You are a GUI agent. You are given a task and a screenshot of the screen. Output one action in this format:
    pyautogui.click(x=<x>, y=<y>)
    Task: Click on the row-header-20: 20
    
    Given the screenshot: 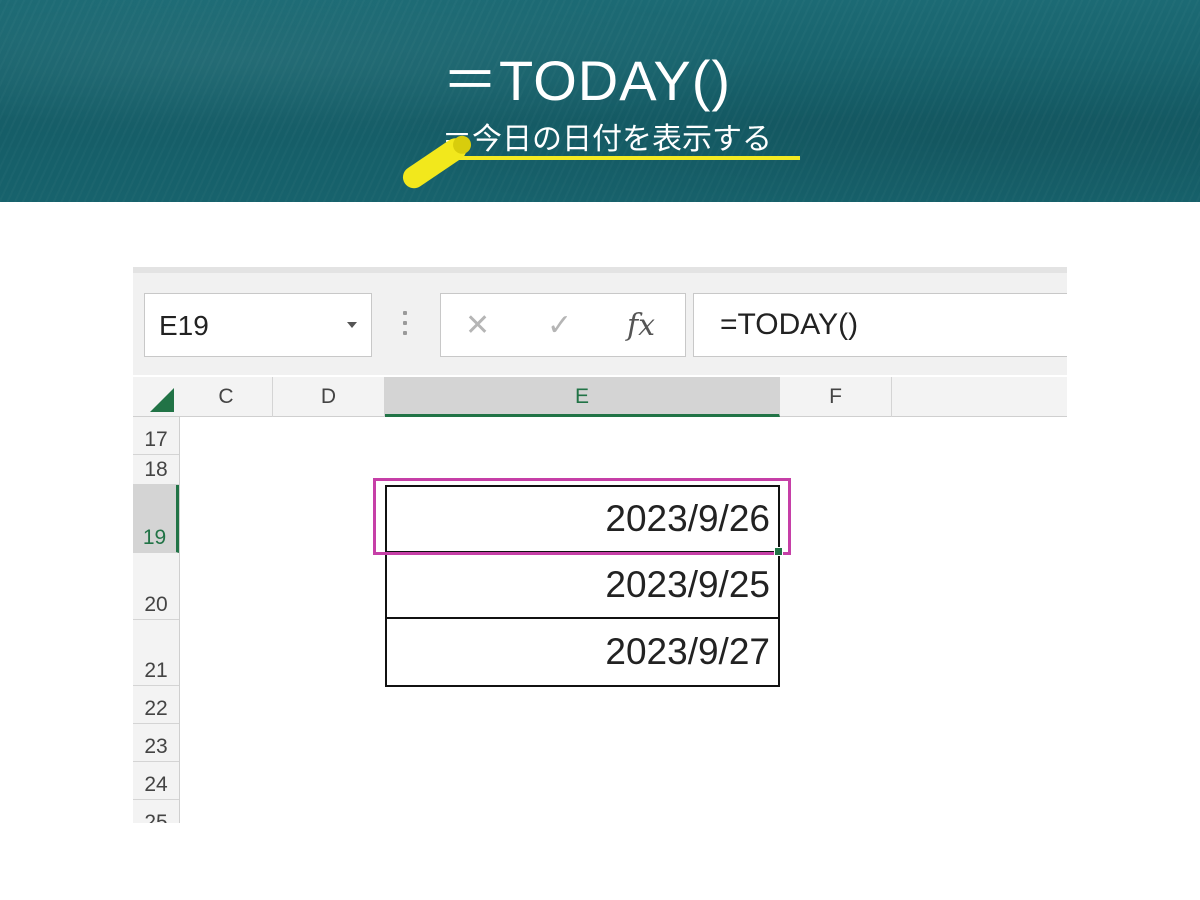 What is the action you would take?
    pyautogui.click(x=156, y=586)
    